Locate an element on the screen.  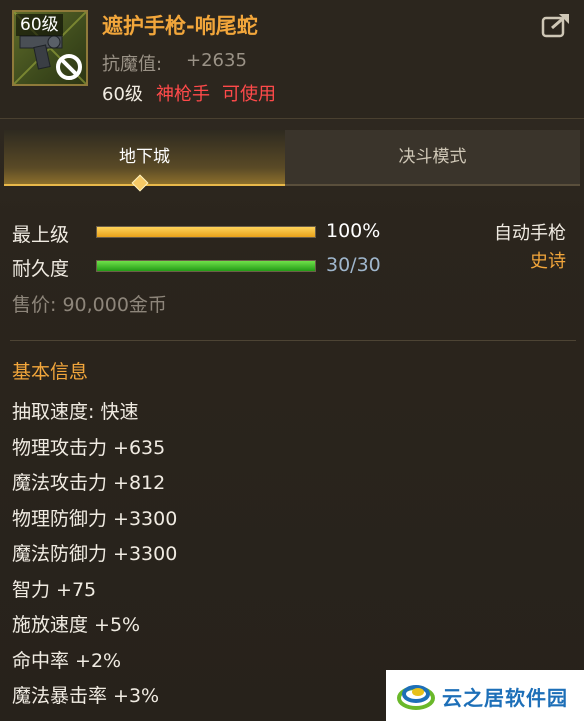
required-level: 60级 is located at coordinates (122, 94).